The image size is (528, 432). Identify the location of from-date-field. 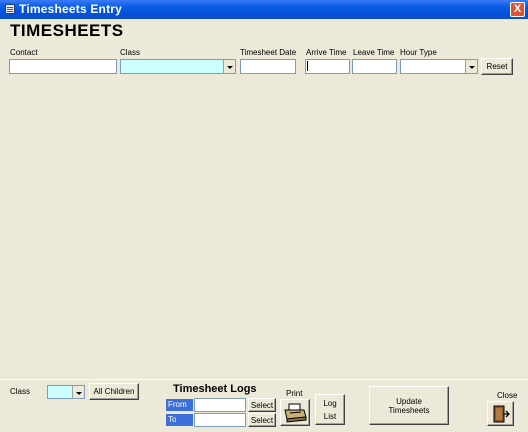
(220, 405).